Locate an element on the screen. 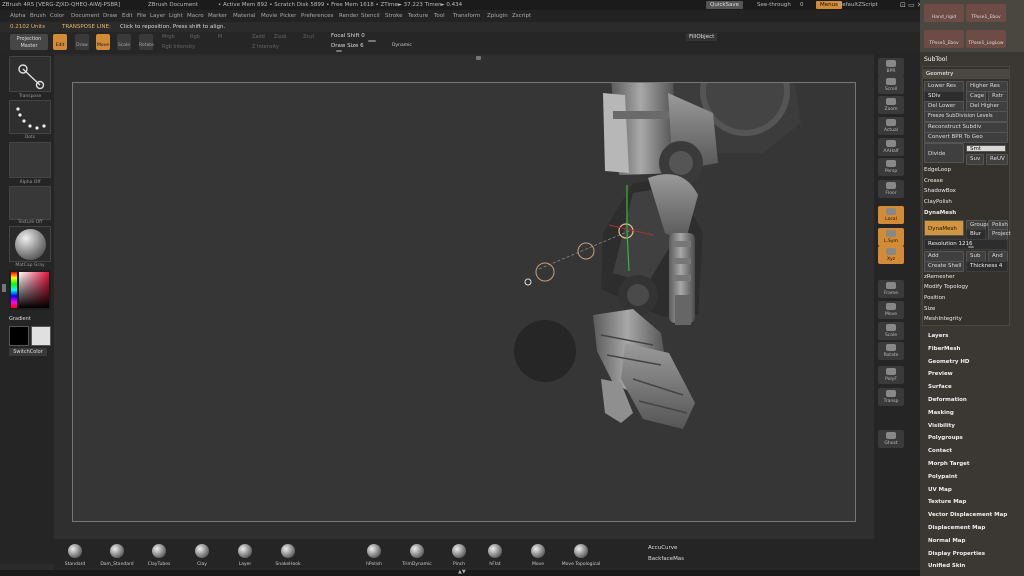 This screenshot has height=576, width=1024. left-tray-handle is located at coordinates (4, 288).